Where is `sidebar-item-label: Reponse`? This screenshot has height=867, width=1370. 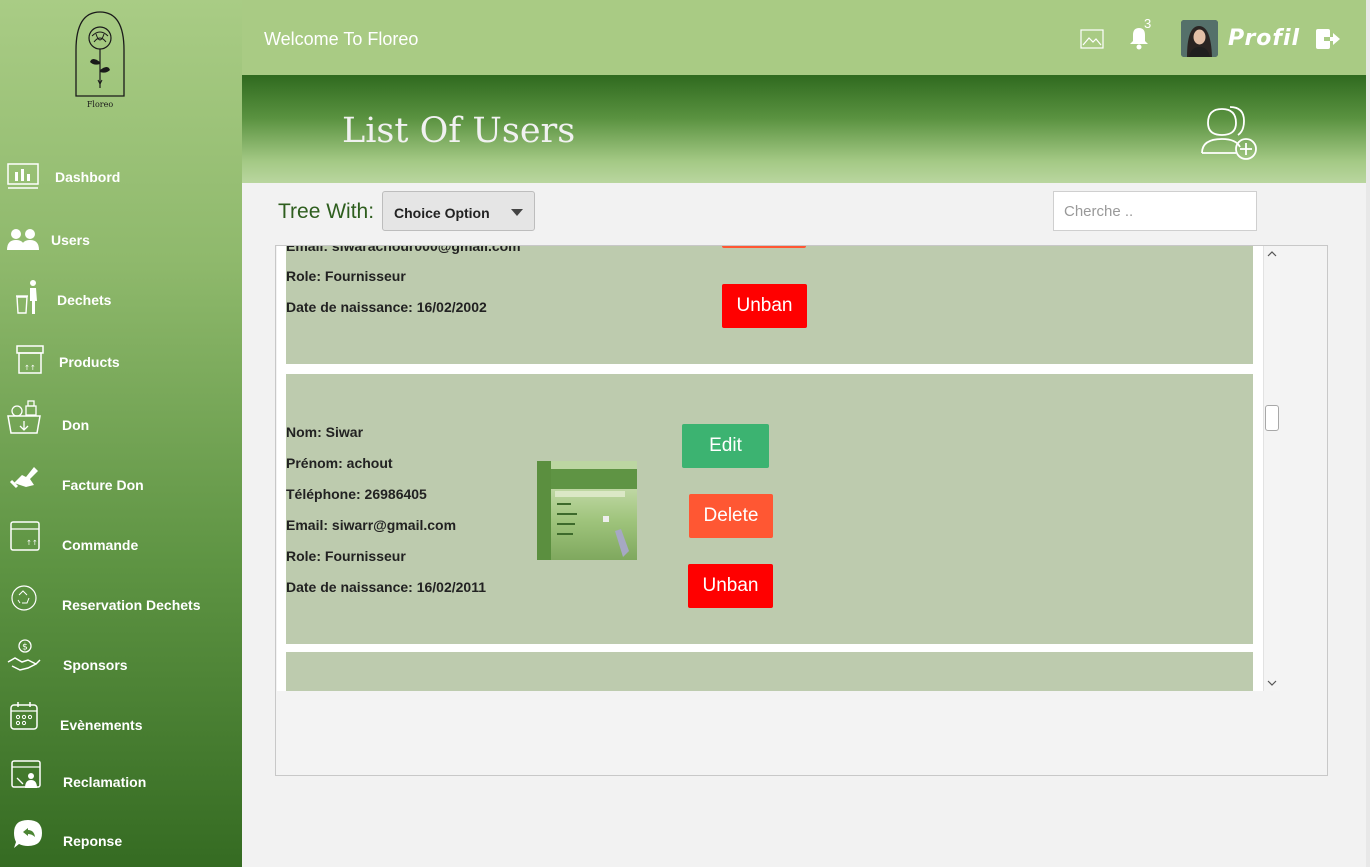
sidebar-item-label: Reponse is located at coordinates (93, 841).